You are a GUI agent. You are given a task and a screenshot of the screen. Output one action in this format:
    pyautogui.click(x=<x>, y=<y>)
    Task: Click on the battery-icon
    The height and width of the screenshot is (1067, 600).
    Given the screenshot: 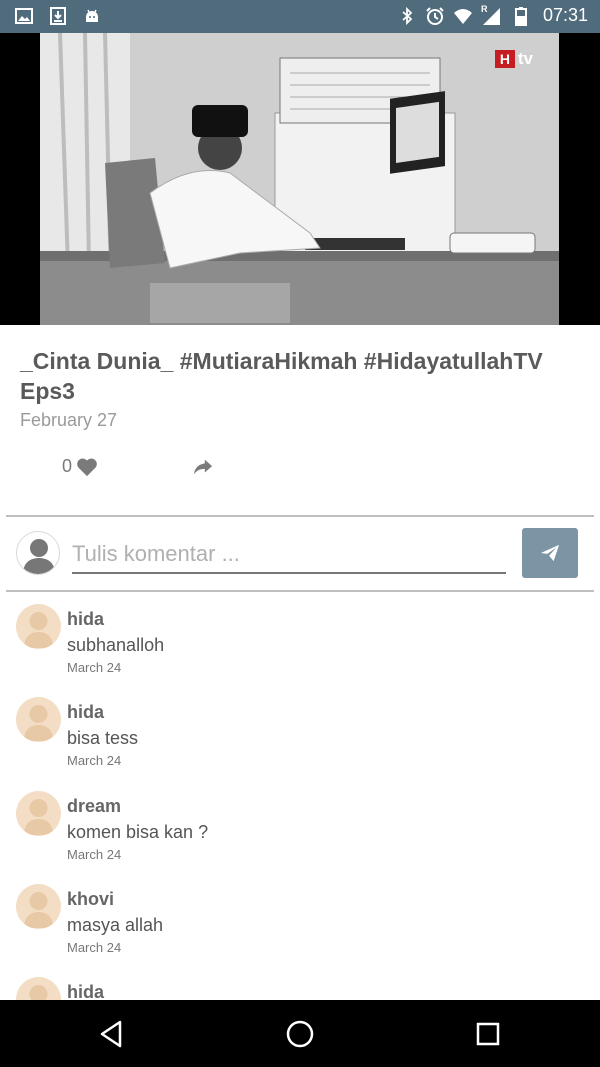 What is the action you would take?
    pyautogui.click(x=520, y=16)
    